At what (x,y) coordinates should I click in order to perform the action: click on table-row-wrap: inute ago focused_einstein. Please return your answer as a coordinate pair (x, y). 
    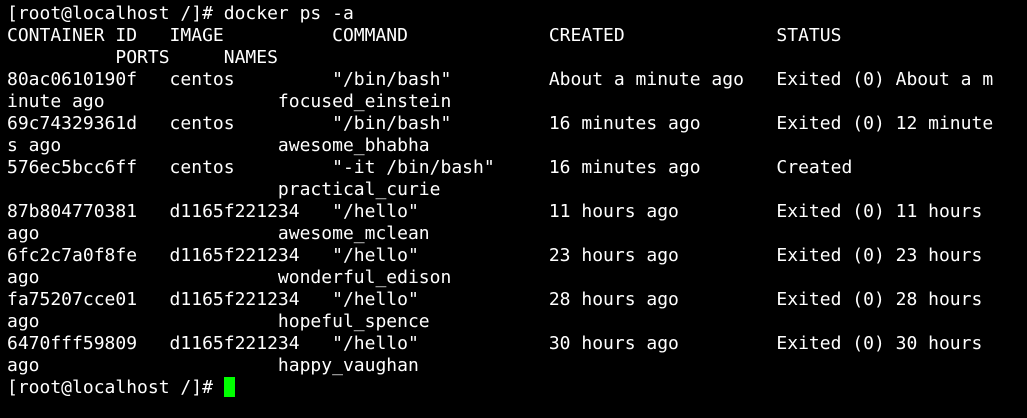
    Looking at the image, I should click on (229, 101).